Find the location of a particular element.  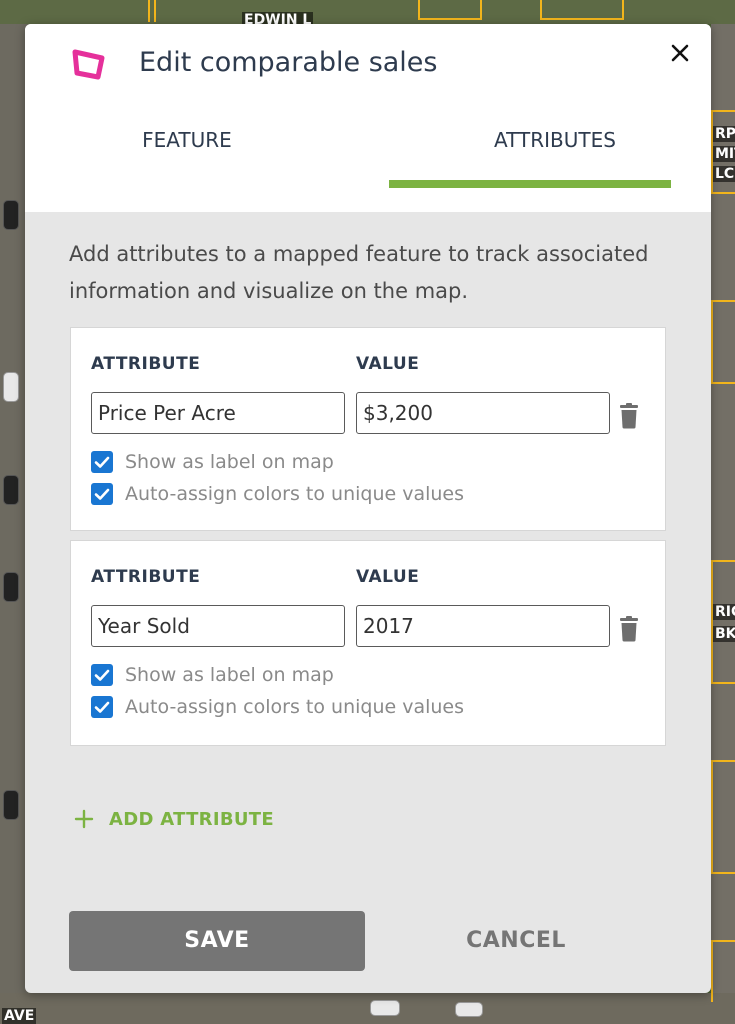

attribute-value-input: $3,200 is located at coordinates (483, 413).